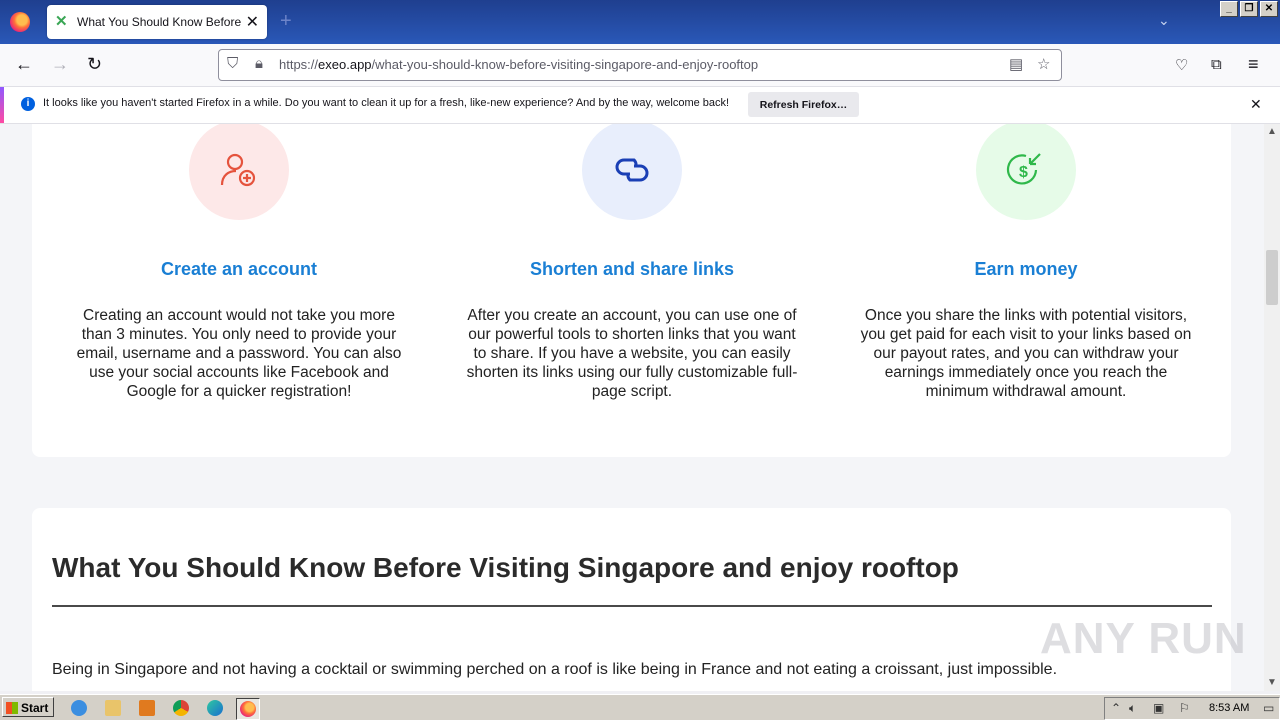 Image resolution: width=1280 pixels, height=720 pixels. I want to click on link-icon, so click(632, 172).